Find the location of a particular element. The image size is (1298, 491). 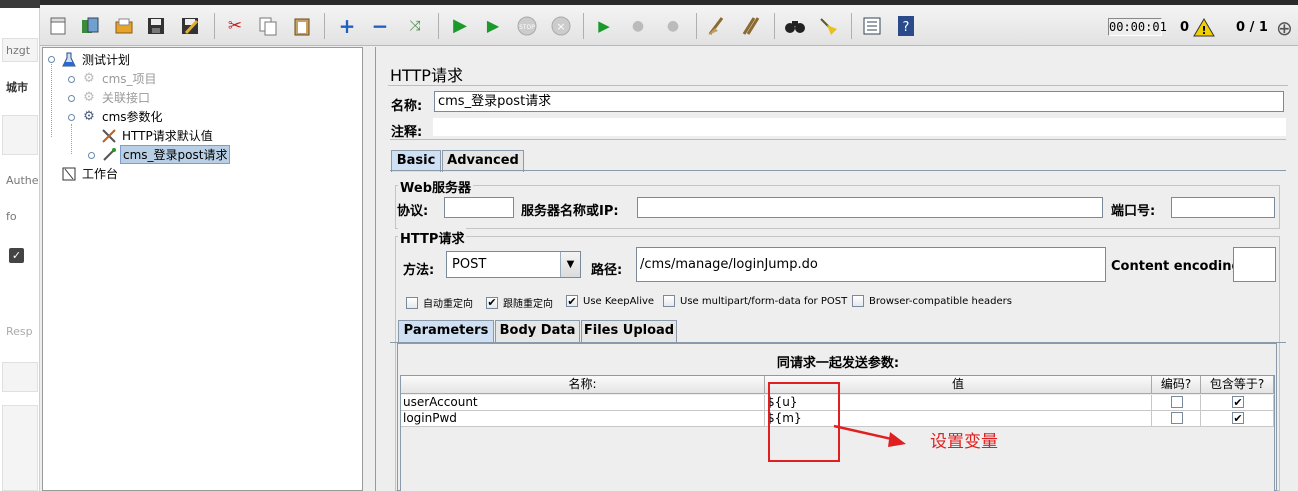

collapse-icon: − is located at coordinates (380, 26).